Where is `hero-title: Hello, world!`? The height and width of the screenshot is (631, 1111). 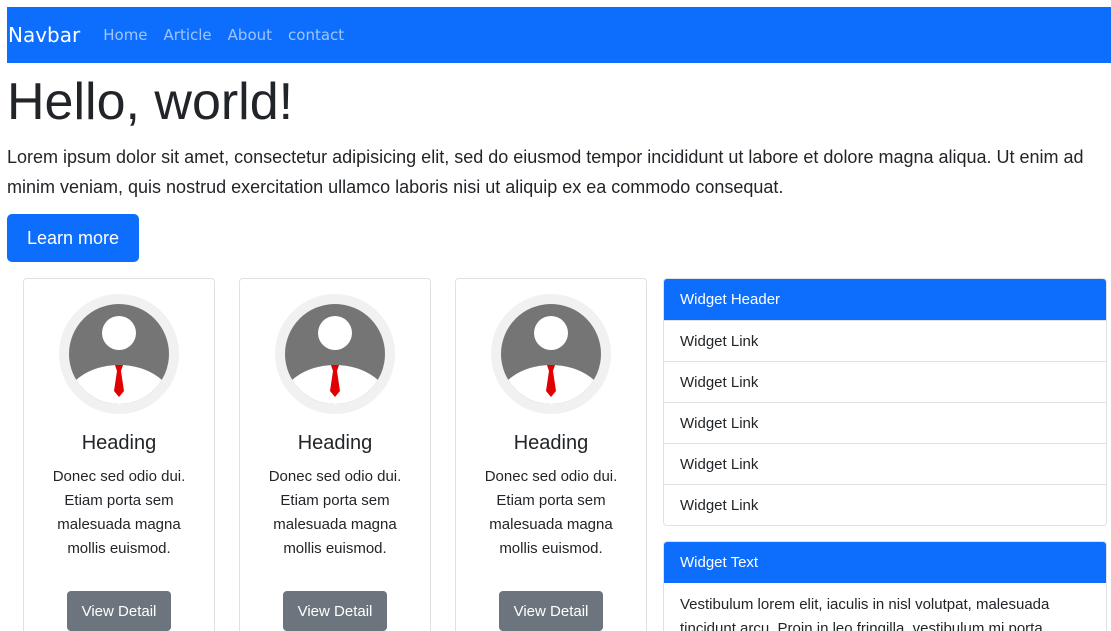
hero-title: Hello, world! is located at coordinates (150, 102).